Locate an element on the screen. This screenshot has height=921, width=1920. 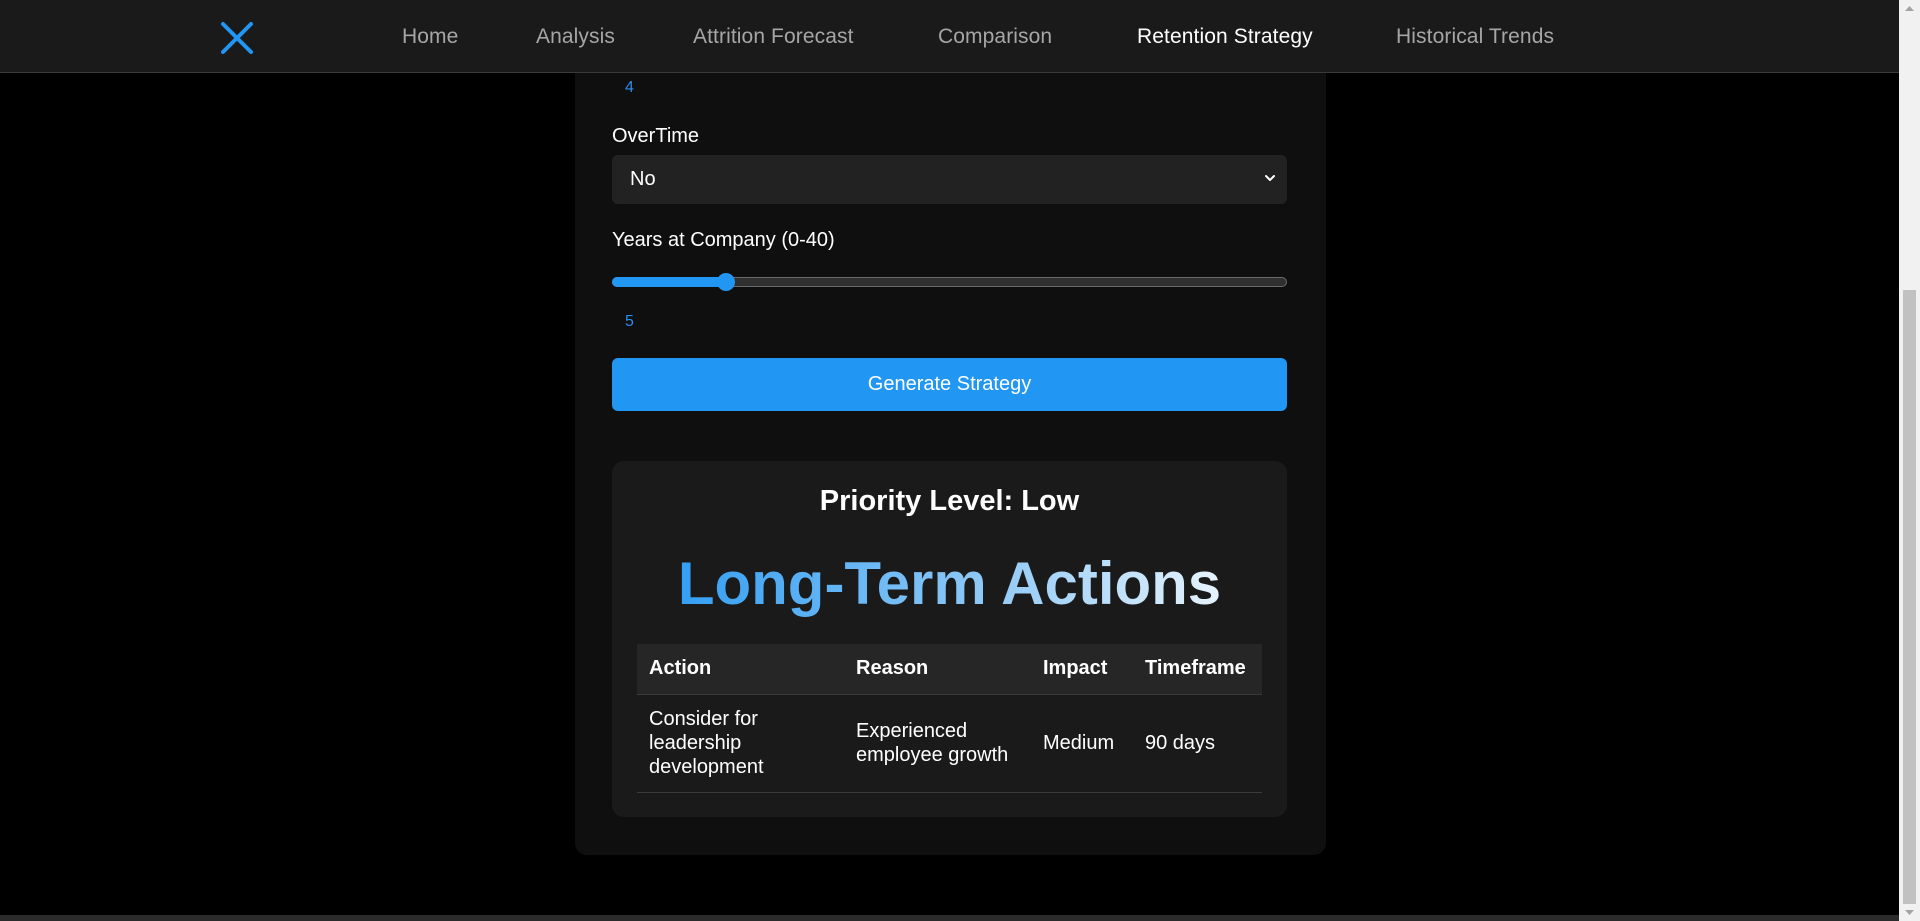
cell-action: Consider for leadership development is located at coordinates (740, 743).